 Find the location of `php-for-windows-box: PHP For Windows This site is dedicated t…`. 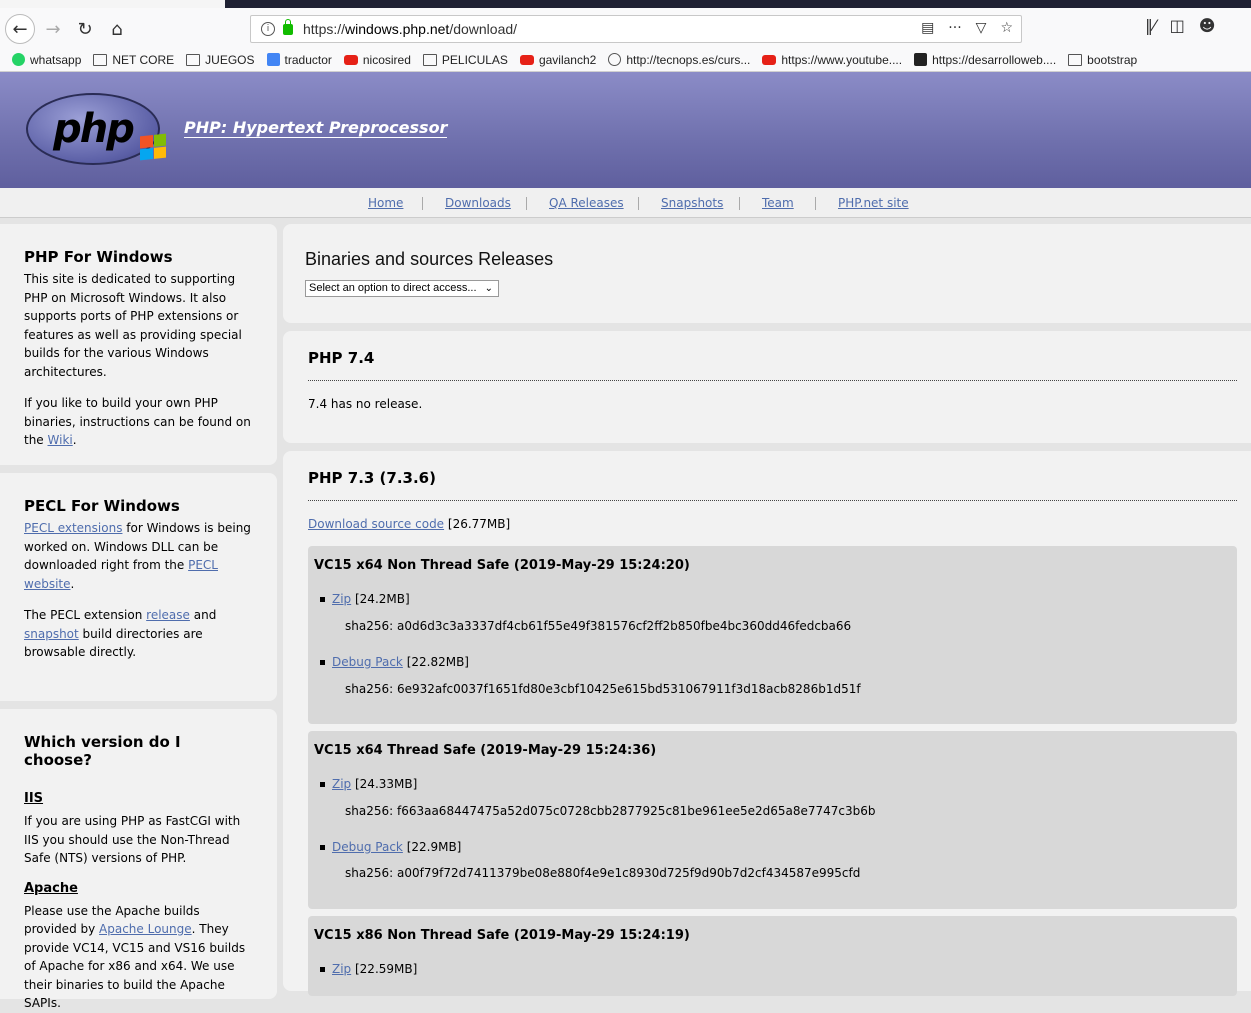

php-for-windows-box: PHP For Windows This site is dedicated t… is located at coordinates (138, 344).